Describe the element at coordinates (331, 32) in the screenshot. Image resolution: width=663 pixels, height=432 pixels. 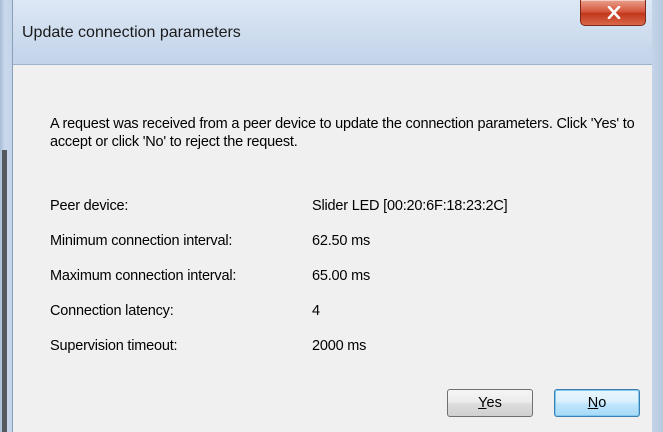
I see `title-bar: Update connection parameters` at that location.